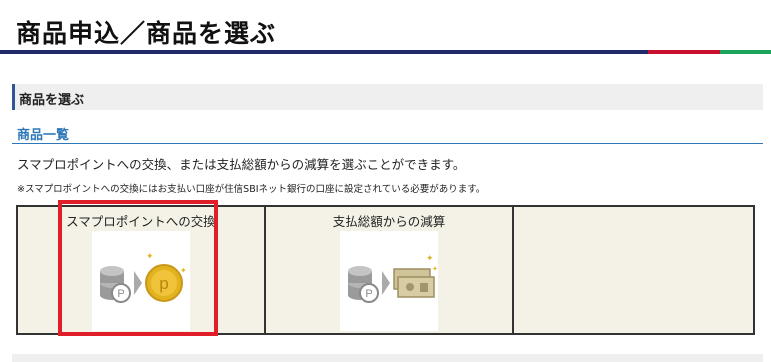 Image resolution: width=771 pixels, height=362 pixels. What do you see at coordinates (385, 52) in the screenshot?
I see `title-rule` at bounding box center [385, 52].